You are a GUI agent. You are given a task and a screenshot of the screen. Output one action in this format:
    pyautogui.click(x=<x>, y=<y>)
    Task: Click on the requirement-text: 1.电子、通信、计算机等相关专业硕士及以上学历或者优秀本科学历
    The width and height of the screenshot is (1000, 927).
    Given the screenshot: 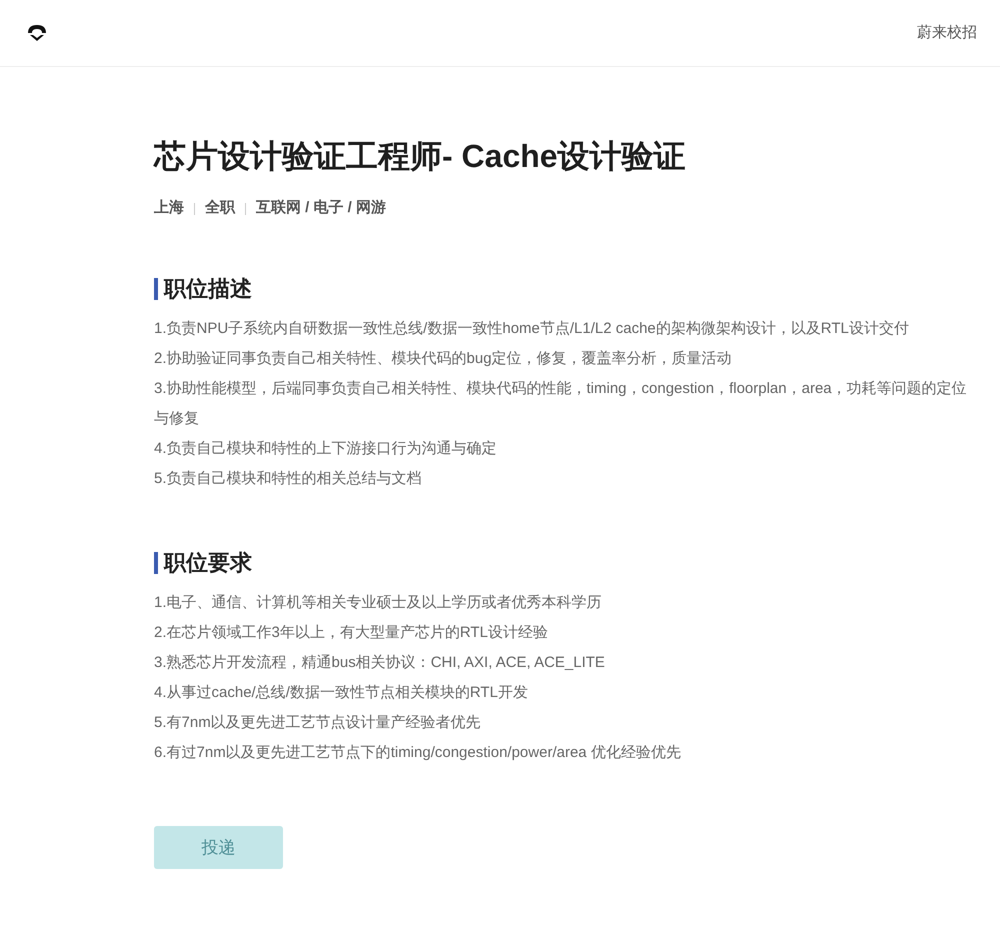 What is the action you would take?
    pyautogui.click(x=378, y=602)
    